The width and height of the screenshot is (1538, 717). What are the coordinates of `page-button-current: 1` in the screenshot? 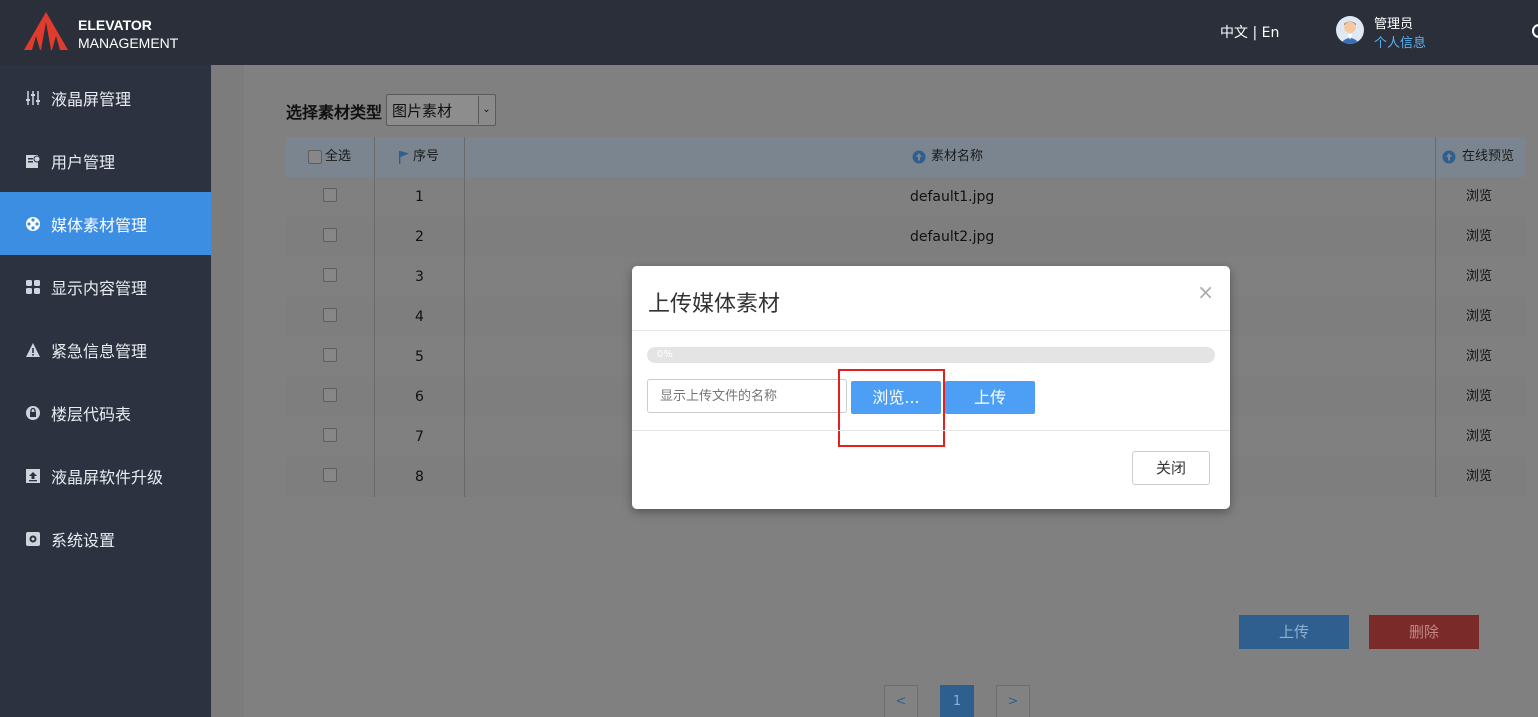 It's located at (957, 701).